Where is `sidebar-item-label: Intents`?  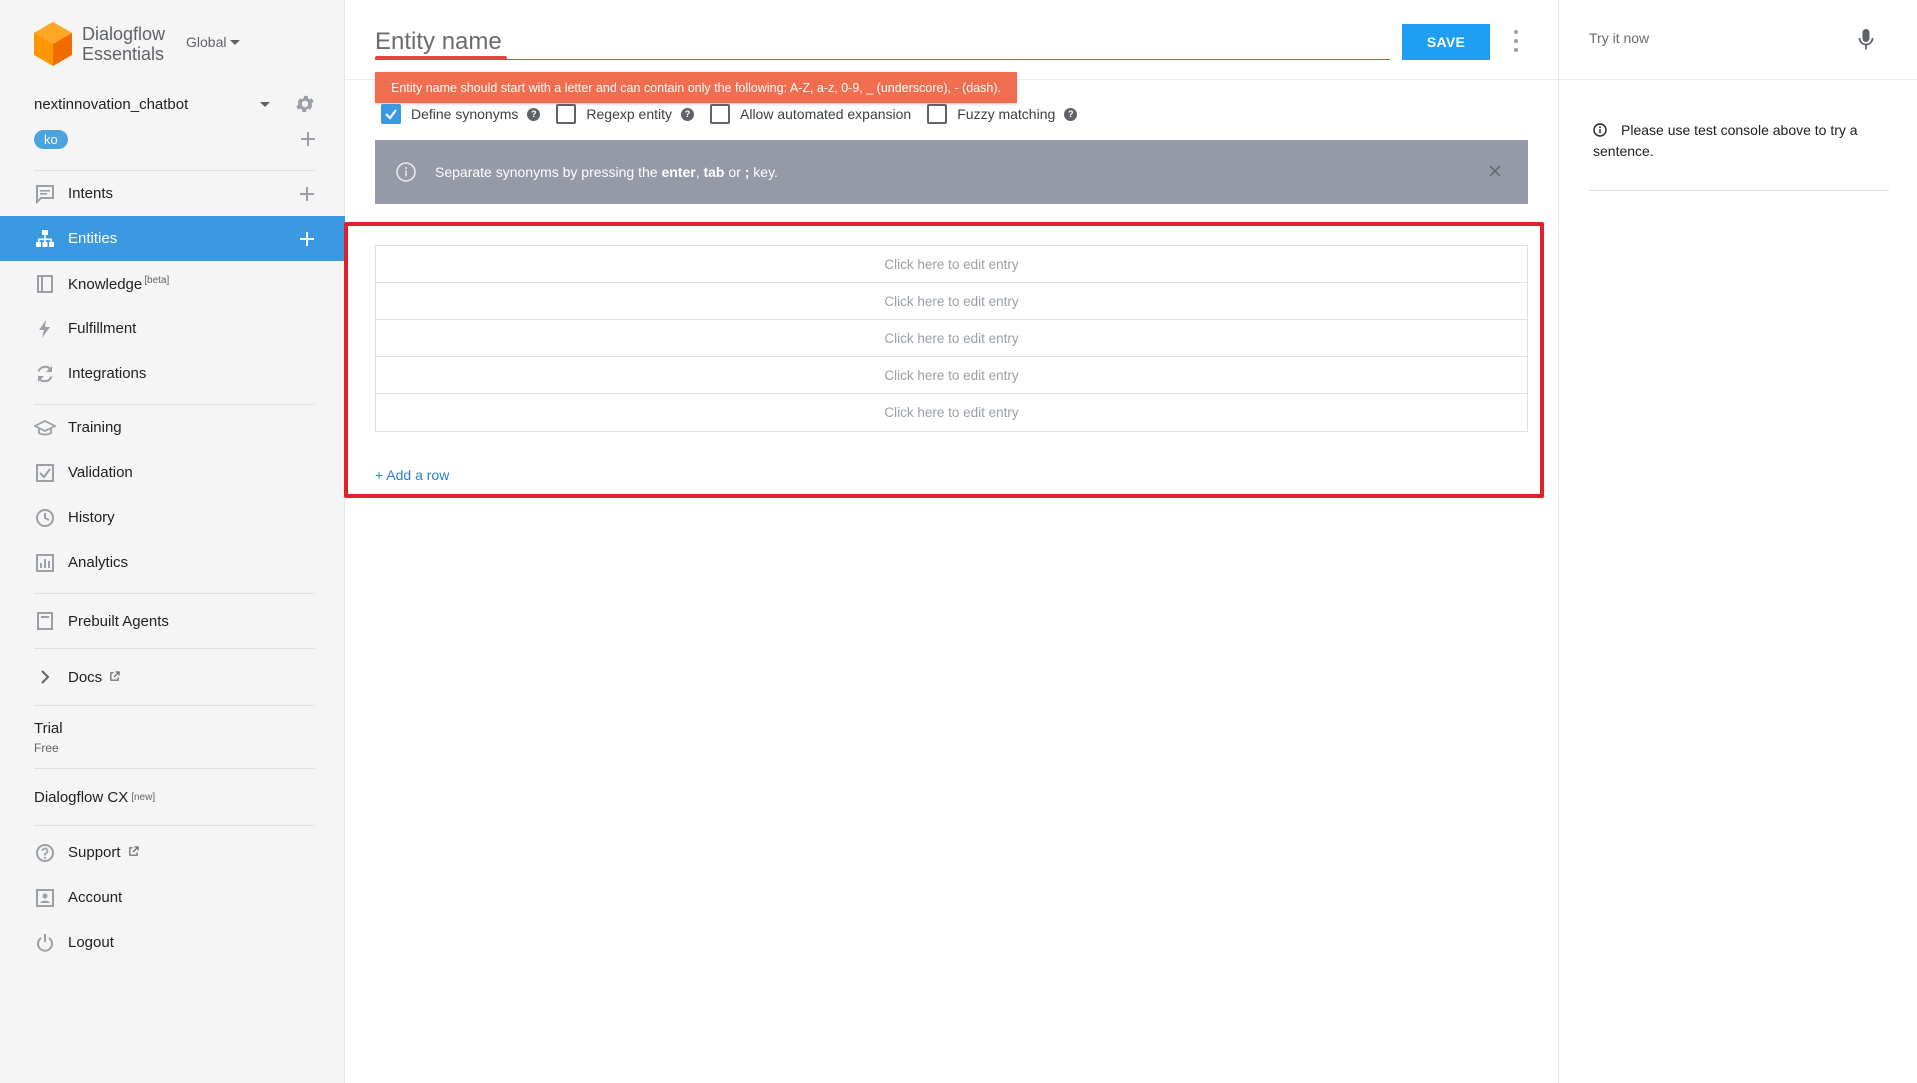 sidebar-item-label: Intents is located at coordinates (91, 193).